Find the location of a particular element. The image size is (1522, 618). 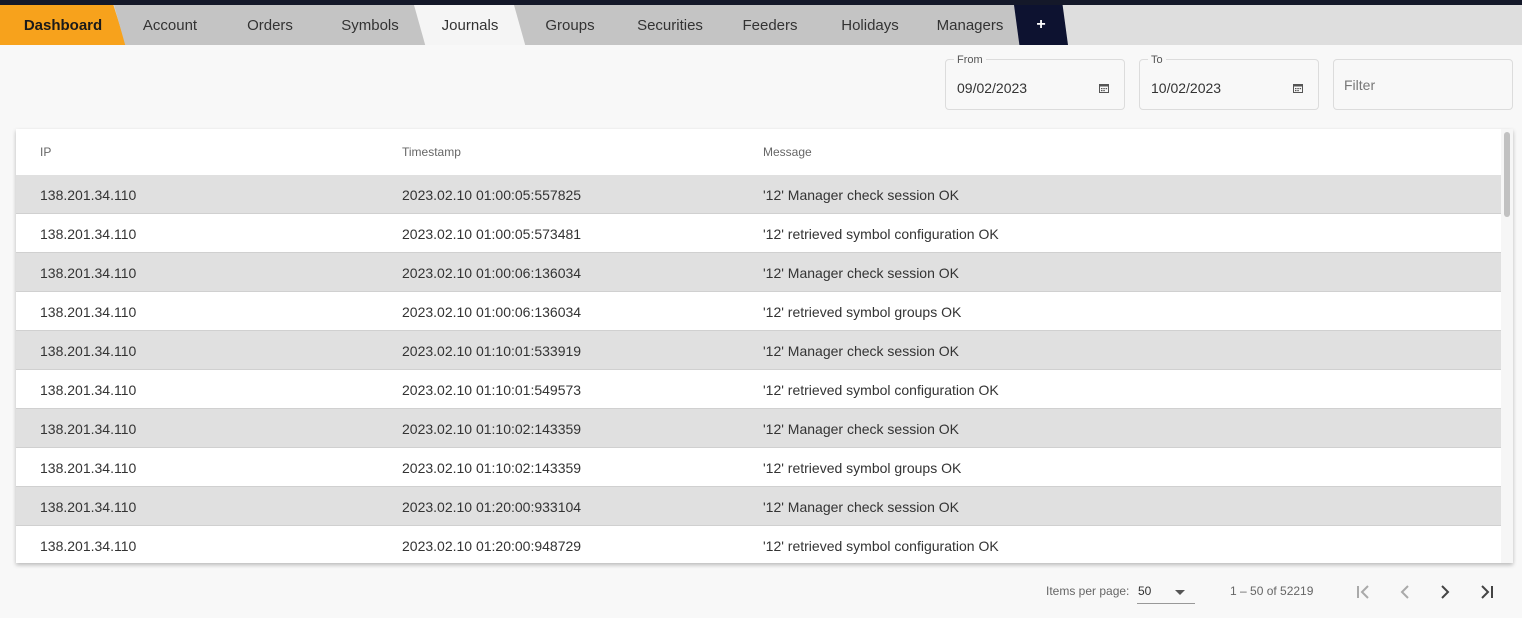

items-per-page-value: 50 is located at coordinates (1145, 591).